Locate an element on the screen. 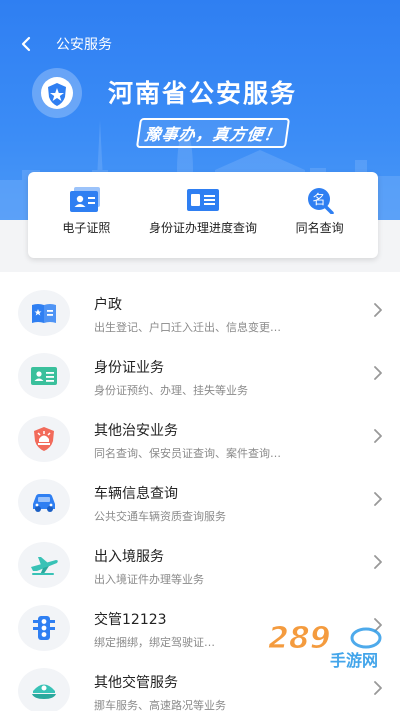  service-title: 户政 is located at coordinates (108, 305).